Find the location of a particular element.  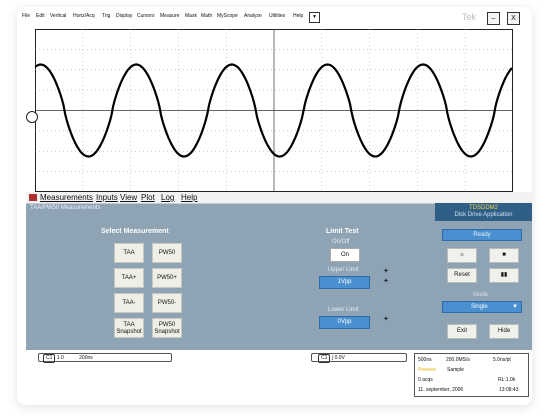

upper-limit-field: 1Vpp is located at coordinates (344, 282).